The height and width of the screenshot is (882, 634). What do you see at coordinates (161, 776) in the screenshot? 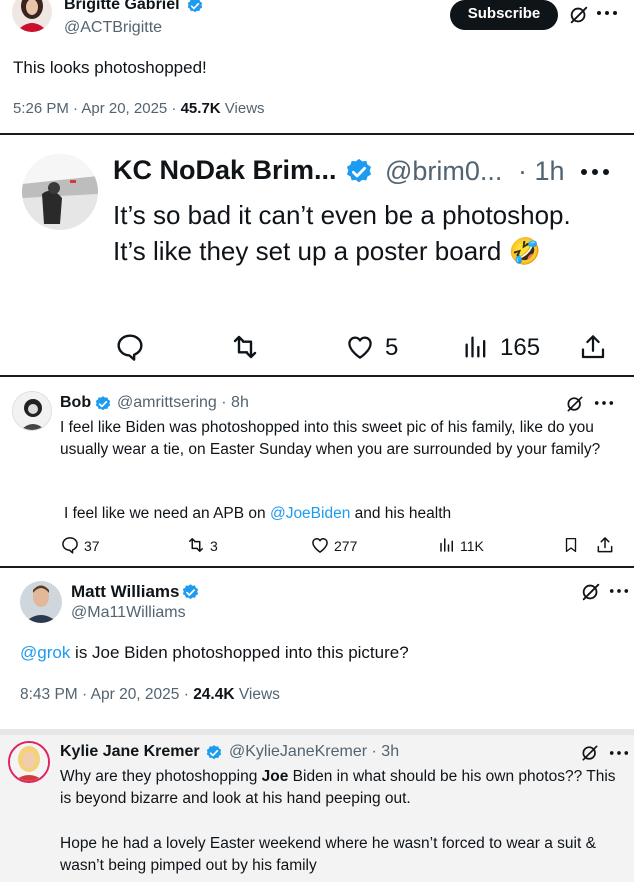
I see `text-segment: Why are they photoshopping` at bounding box center [161, 776].